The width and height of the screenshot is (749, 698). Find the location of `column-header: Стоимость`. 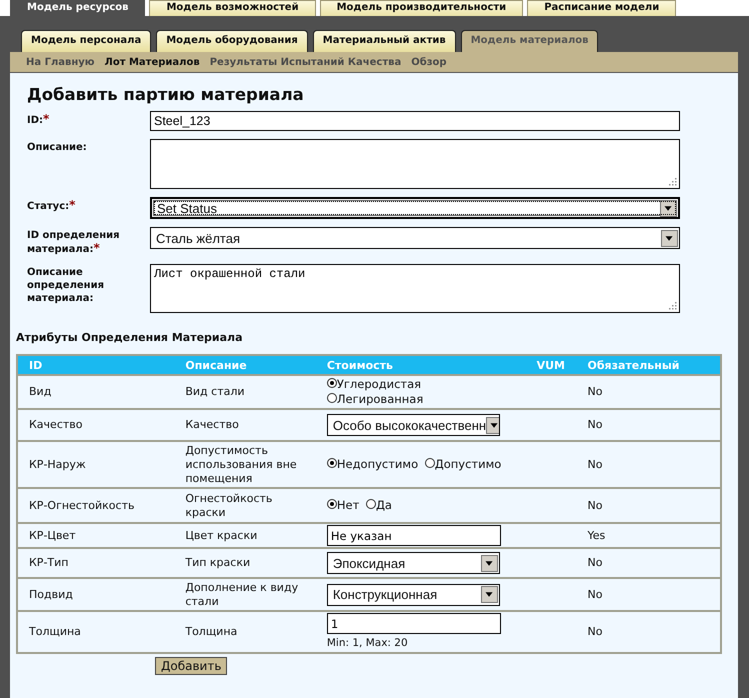

column-header: Стоимость is located at coordinates (421, 365).